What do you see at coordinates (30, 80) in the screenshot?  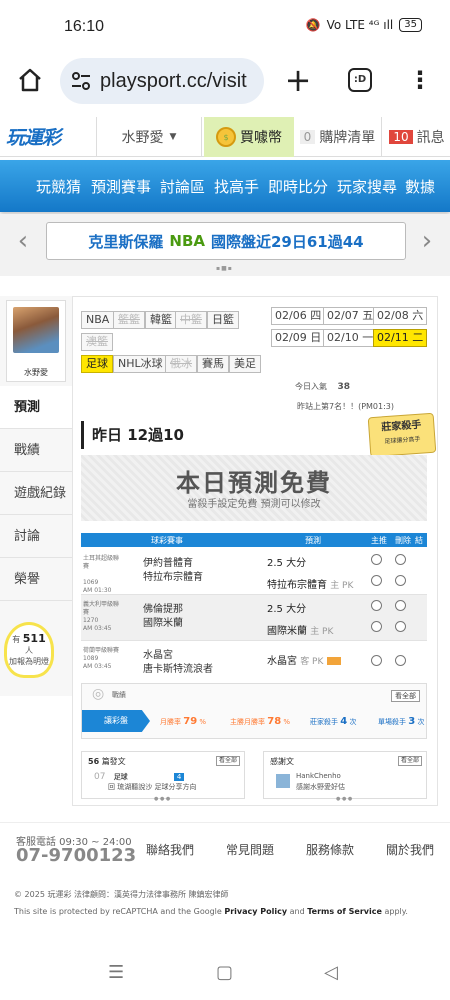 I see `home-button` at bounding box center [30, 80].